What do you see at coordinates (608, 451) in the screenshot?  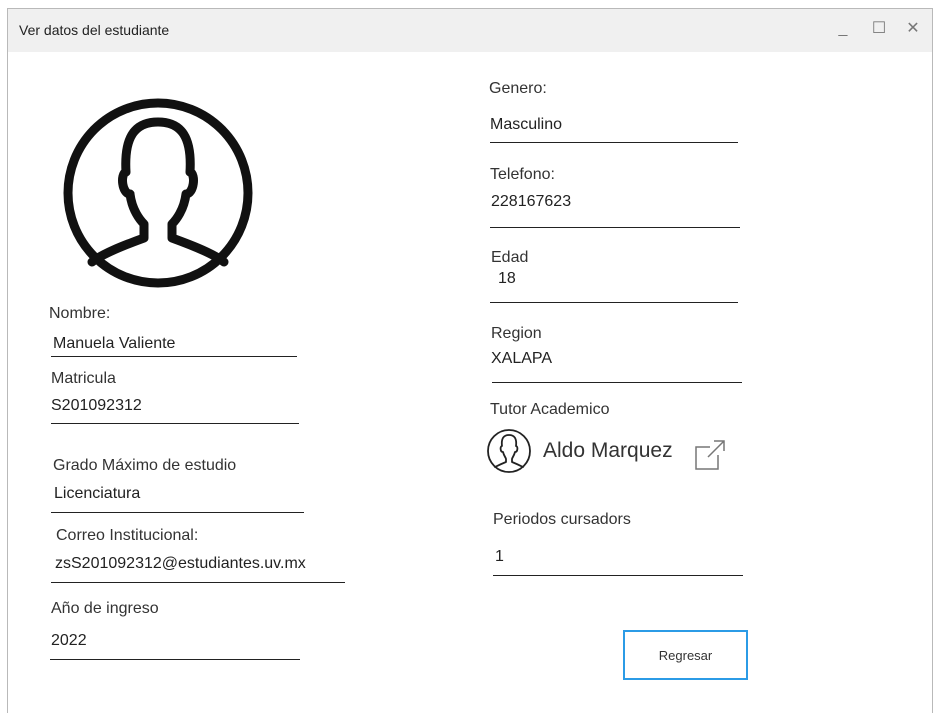 I see `tutor-name: Aldo Marquez` at bounding box center [608, 451].